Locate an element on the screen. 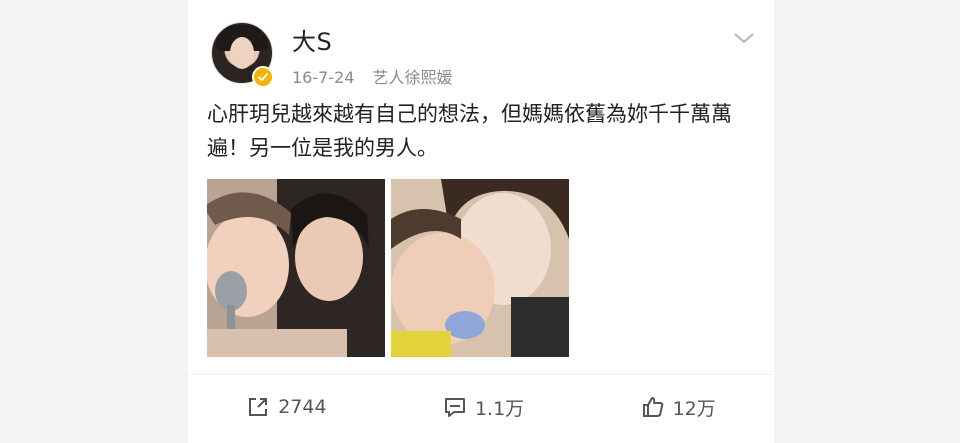 The width and height of the screenshot is (960, 443). verified-badge-icon is located at coordinates (263, 77).